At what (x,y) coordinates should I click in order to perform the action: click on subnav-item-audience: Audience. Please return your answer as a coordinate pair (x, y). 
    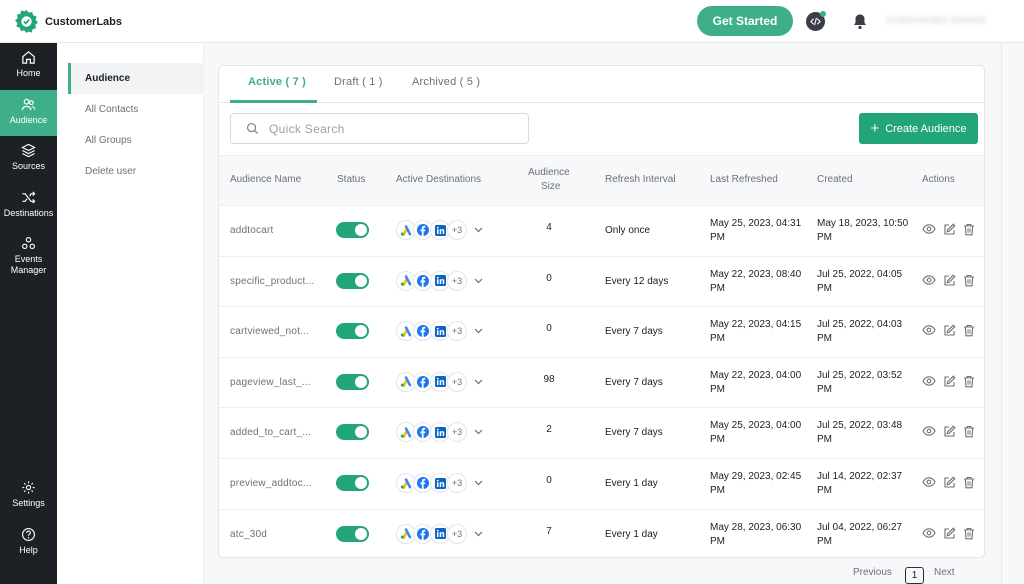
    Looking at the image, I should click on (136, 78).